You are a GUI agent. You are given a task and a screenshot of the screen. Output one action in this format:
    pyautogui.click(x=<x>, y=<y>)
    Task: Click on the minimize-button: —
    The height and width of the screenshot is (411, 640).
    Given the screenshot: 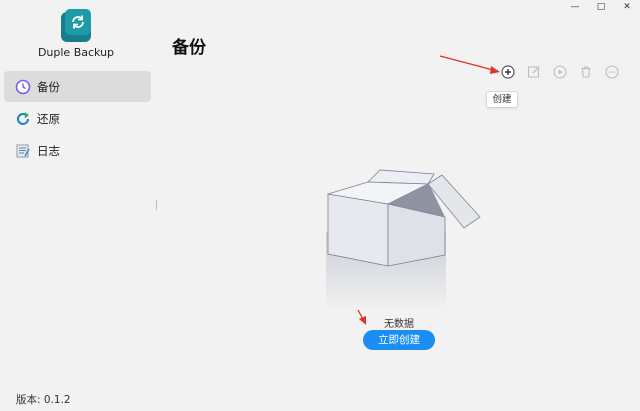 What is the action you would take?
    pyautogui.click(x=575, y=7)
    